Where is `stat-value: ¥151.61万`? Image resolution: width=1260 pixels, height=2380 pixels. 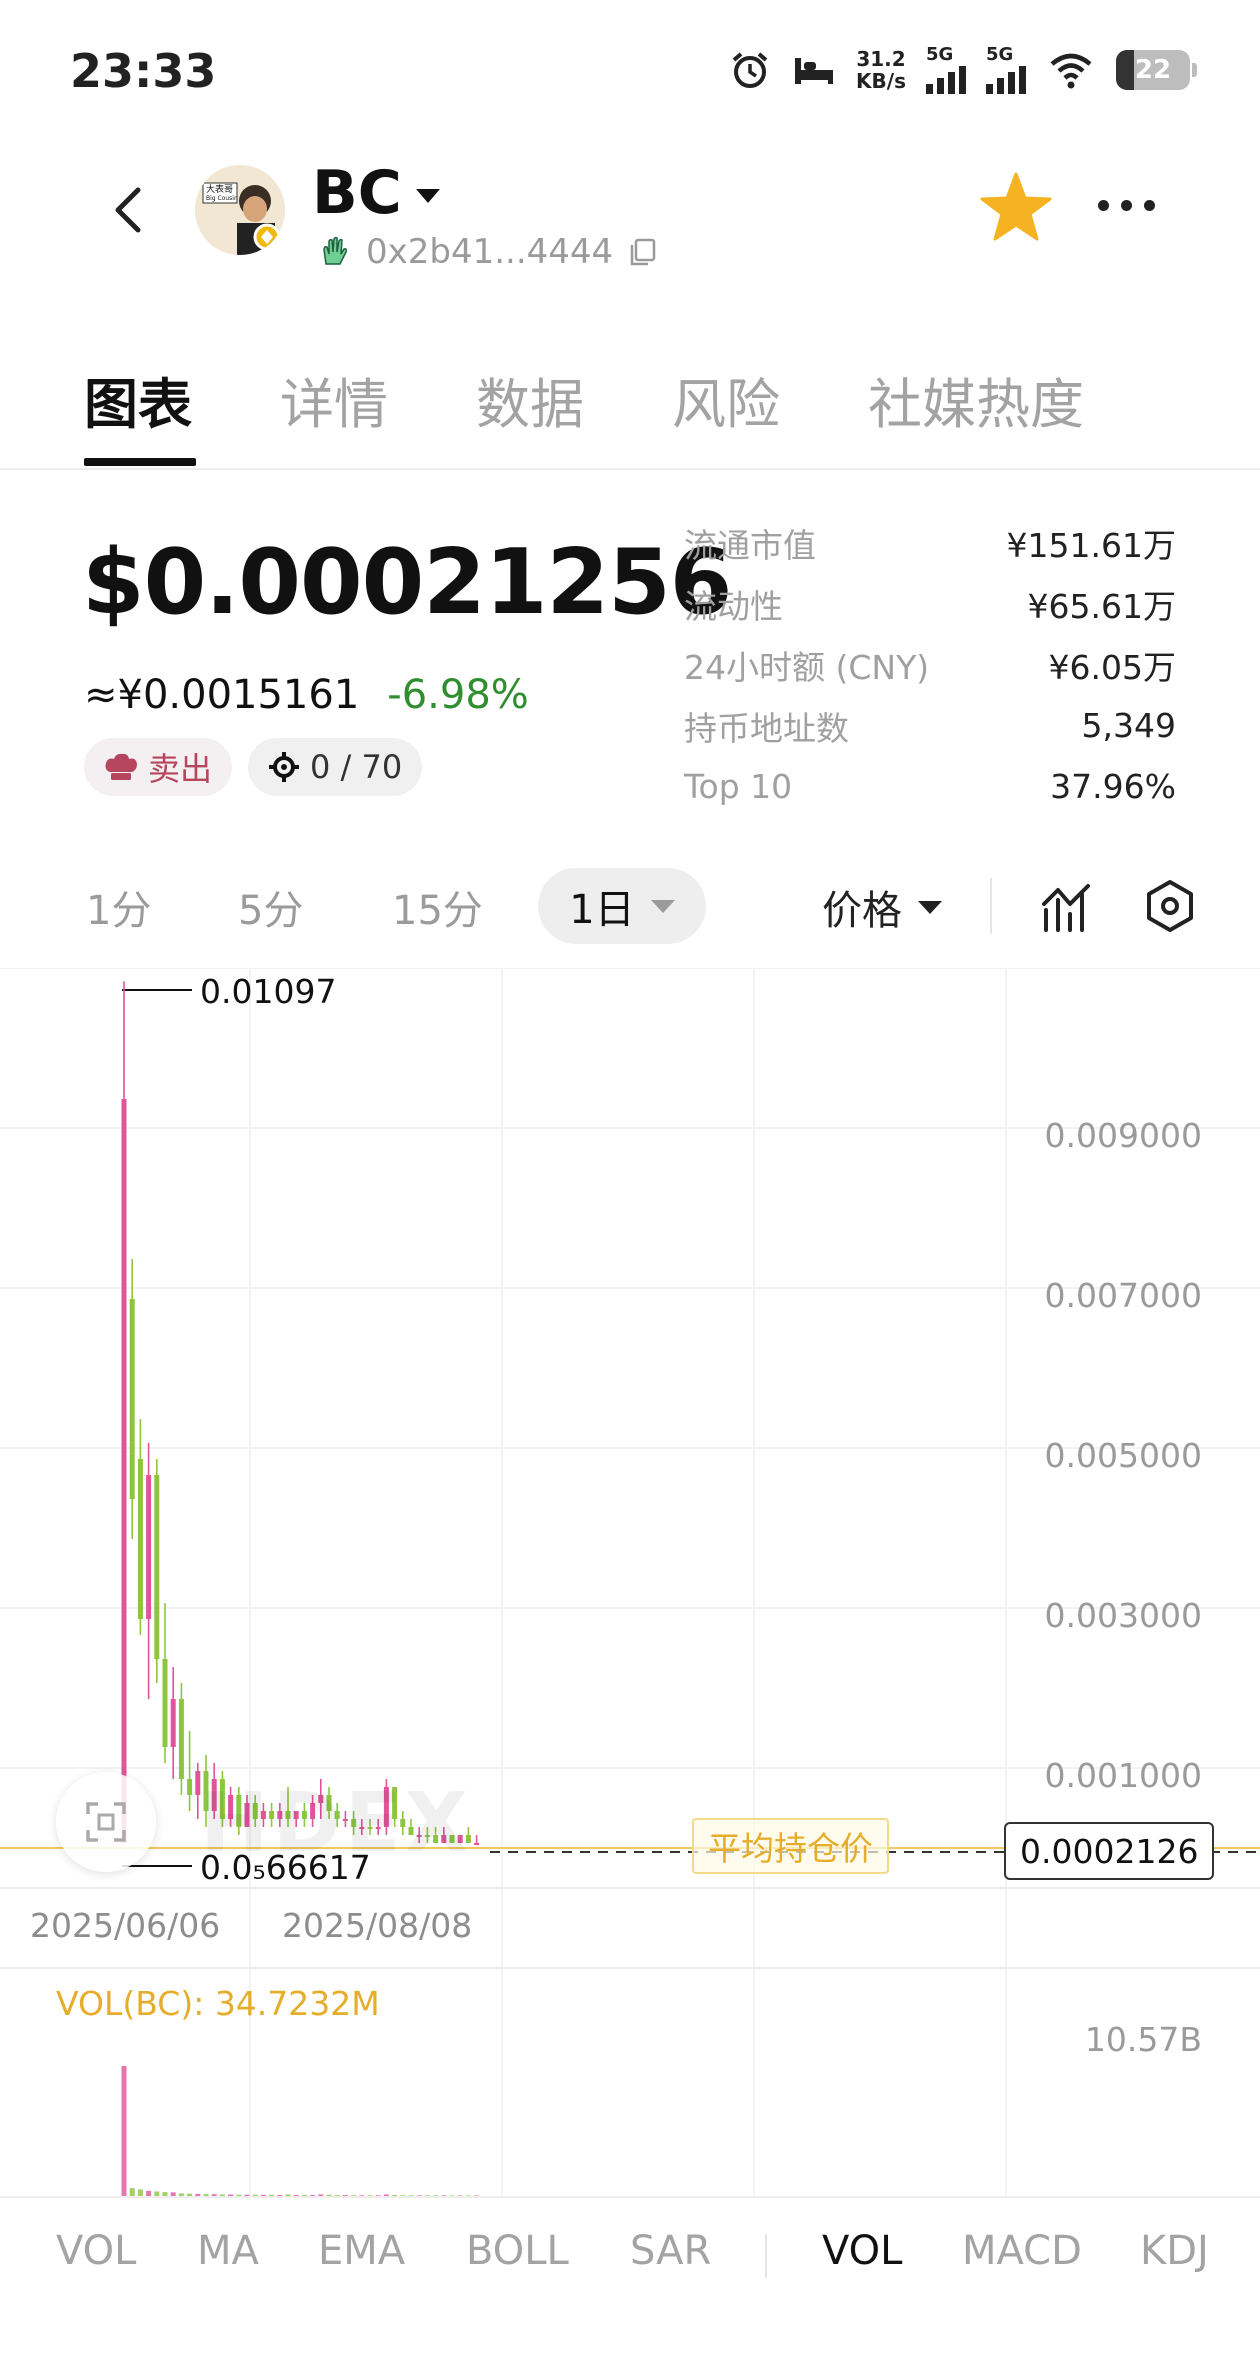
stat-value: ¥151.61万 is located at coordinates (1091, 545).